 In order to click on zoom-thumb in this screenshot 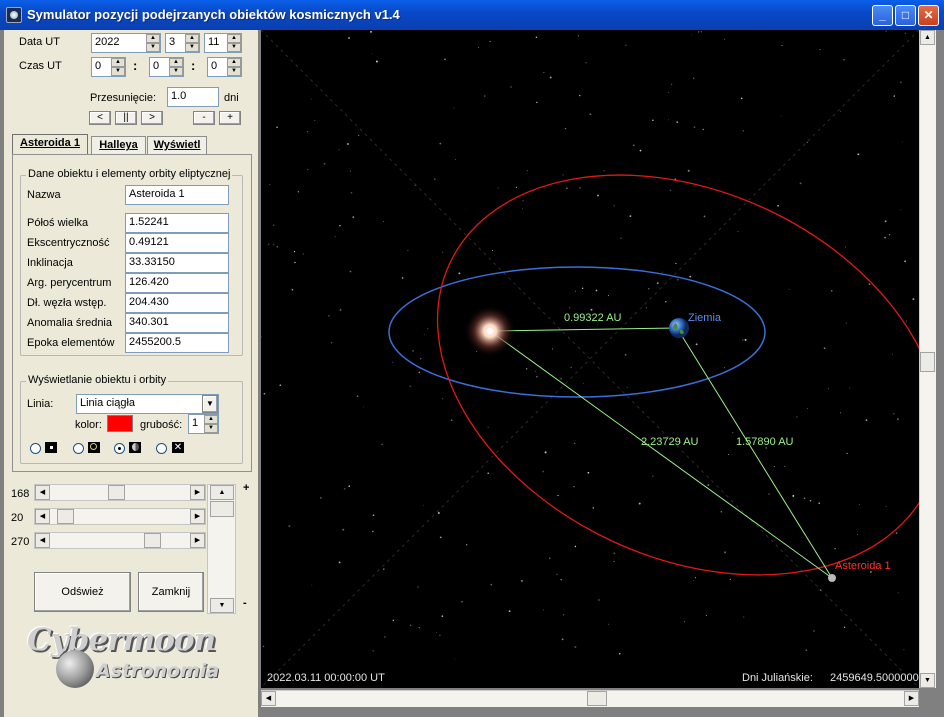, I will do `click(222, 509)`.